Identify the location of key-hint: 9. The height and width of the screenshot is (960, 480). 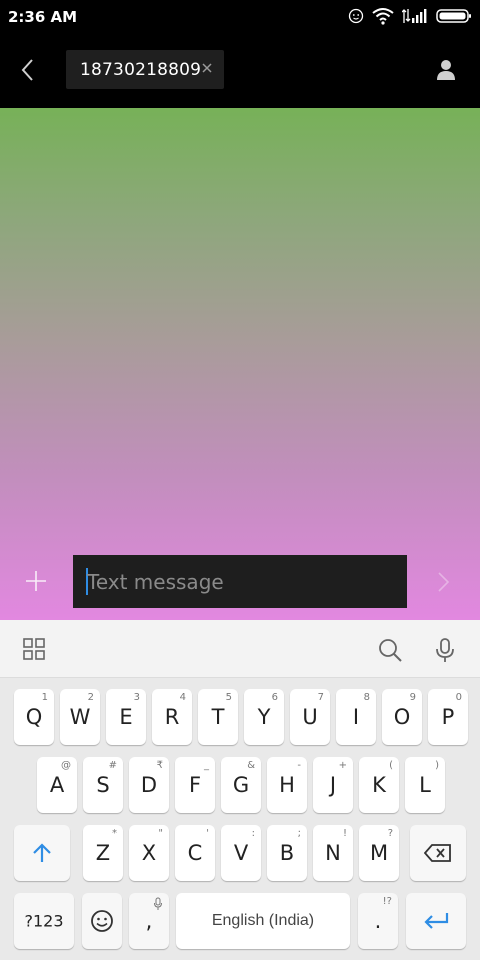
(412, 697).